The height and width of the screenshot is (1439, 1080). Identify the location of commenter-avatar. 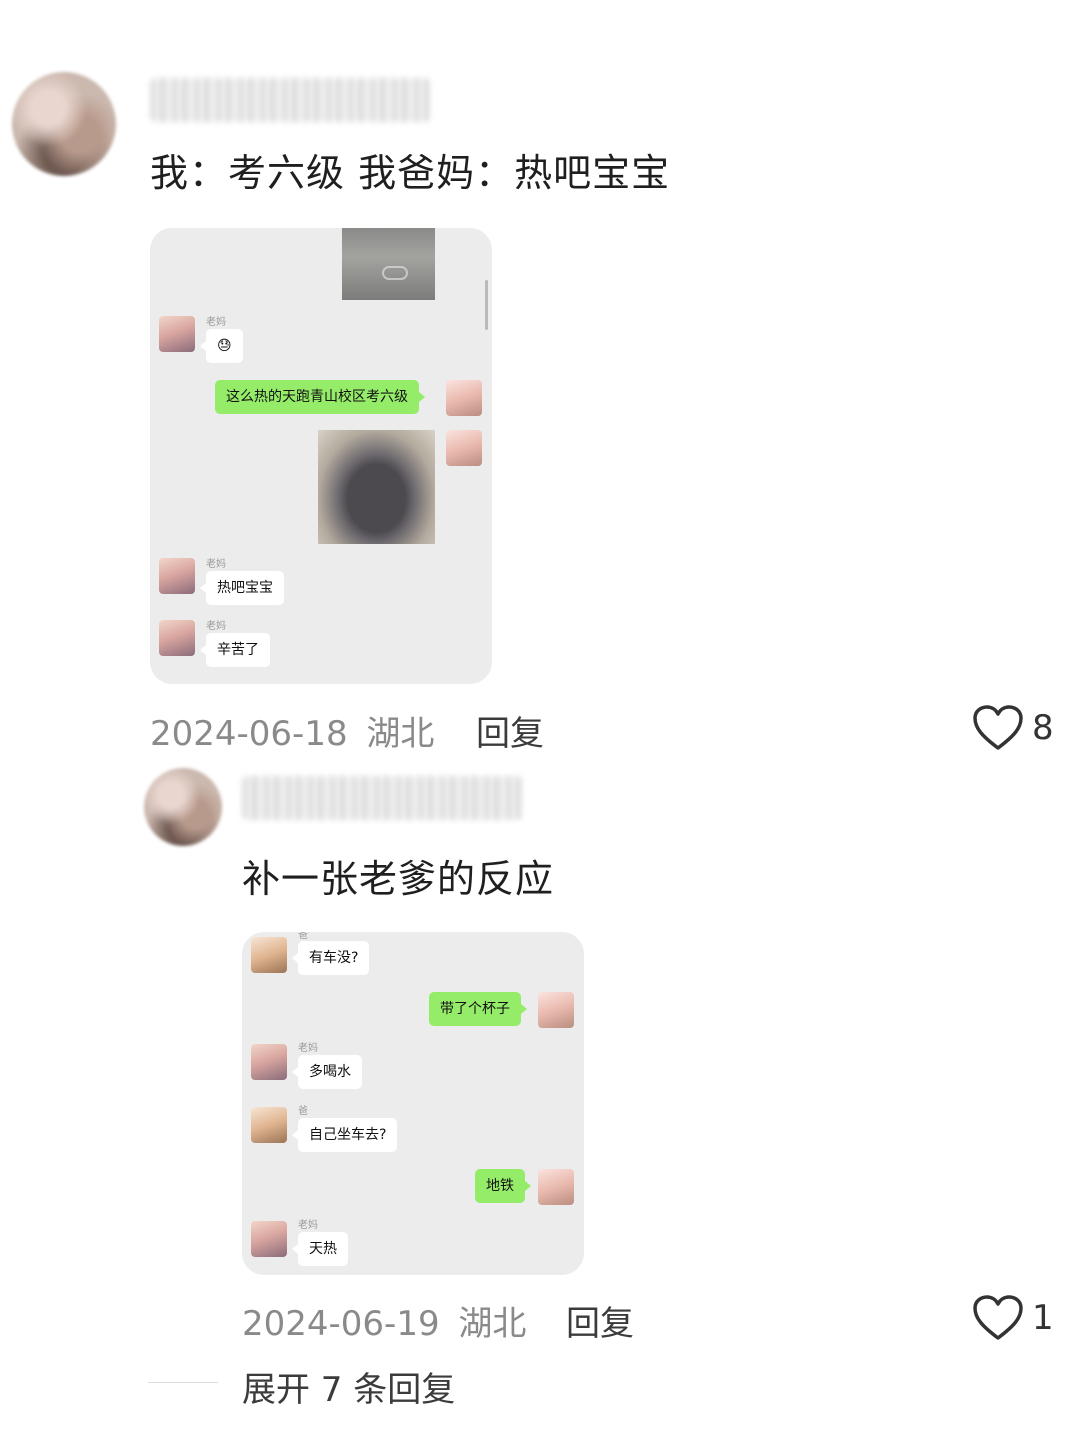
(64, 124).